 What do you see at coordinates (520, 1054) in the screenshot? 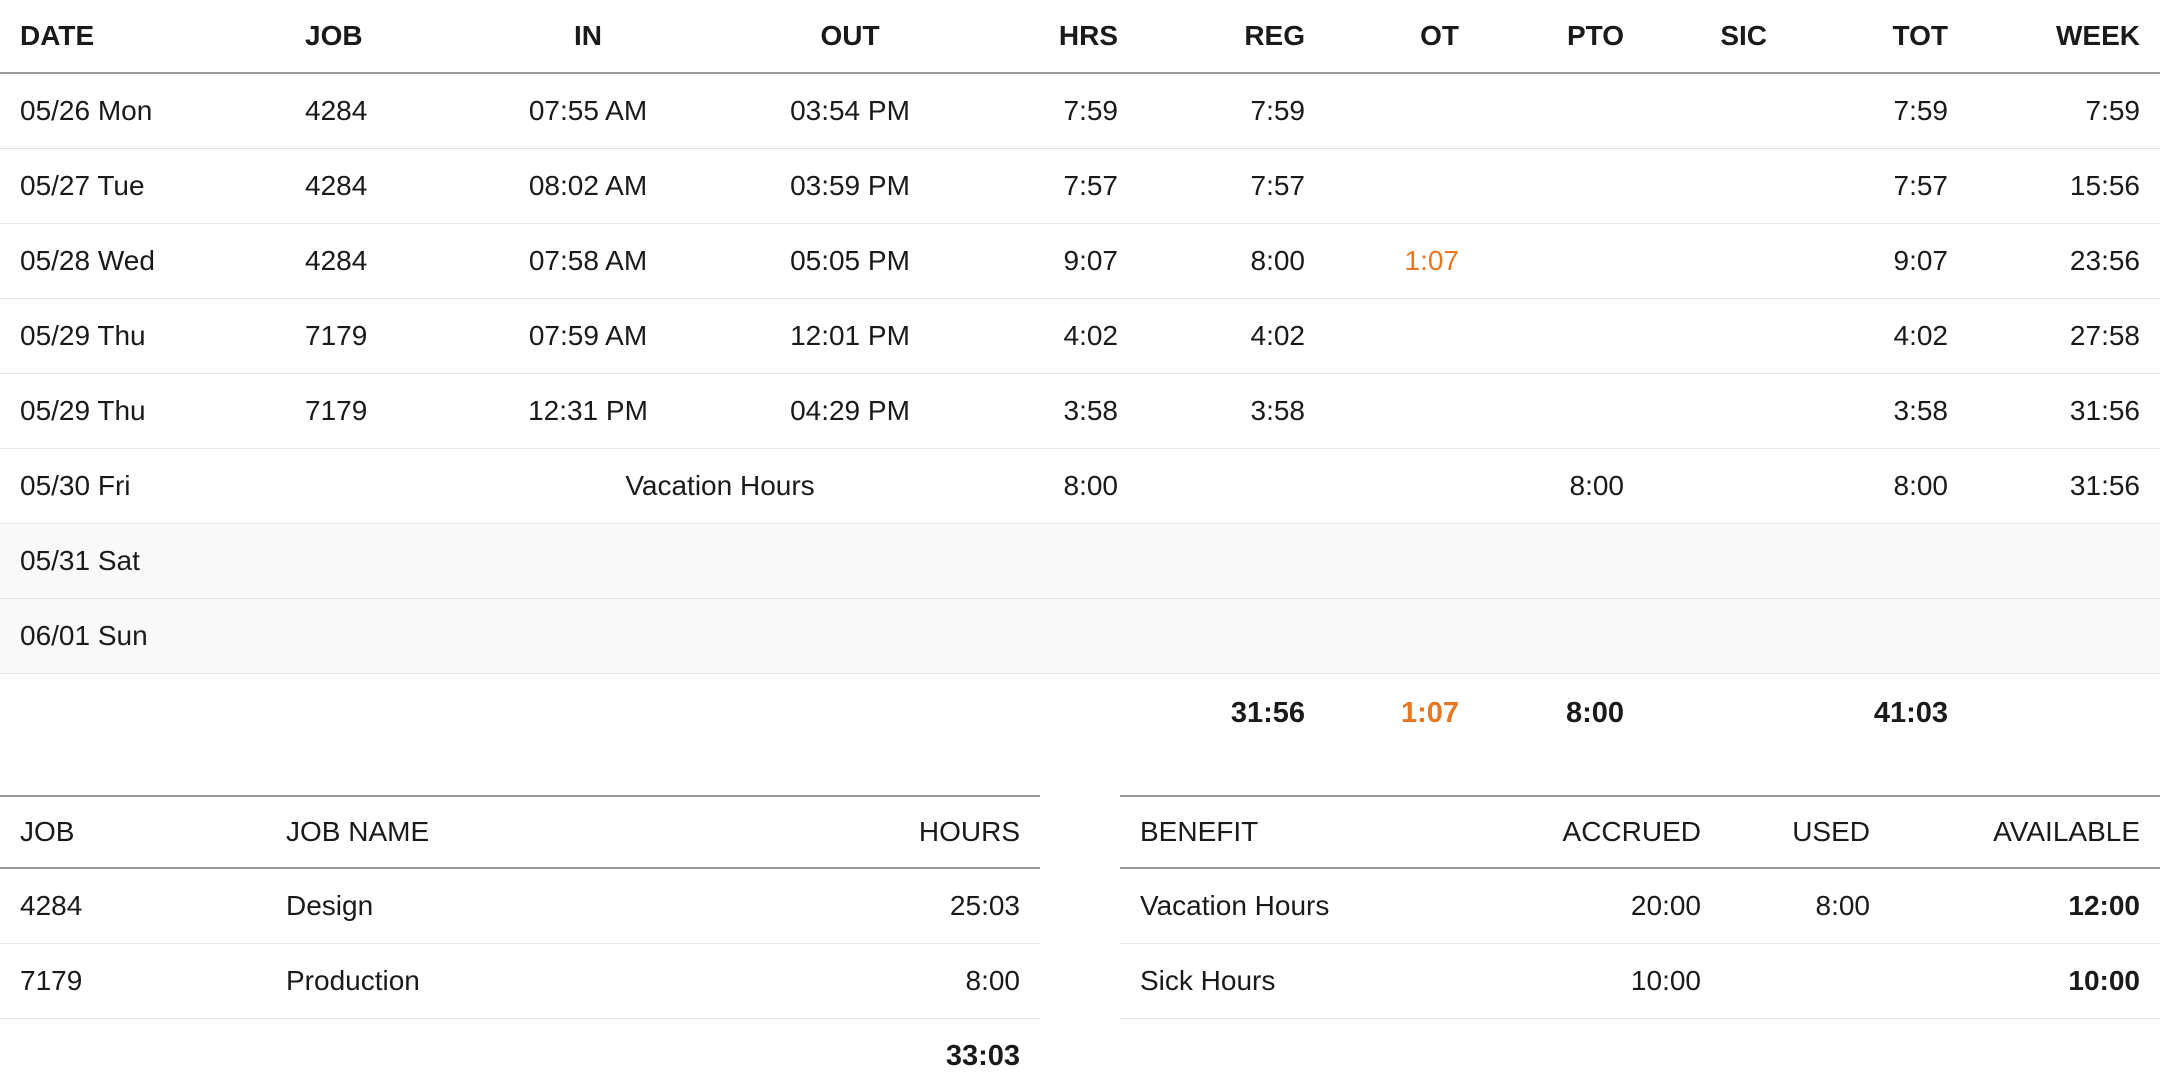
I see `jobs-total-row: 33:03` at bounding box center [520, 1054].